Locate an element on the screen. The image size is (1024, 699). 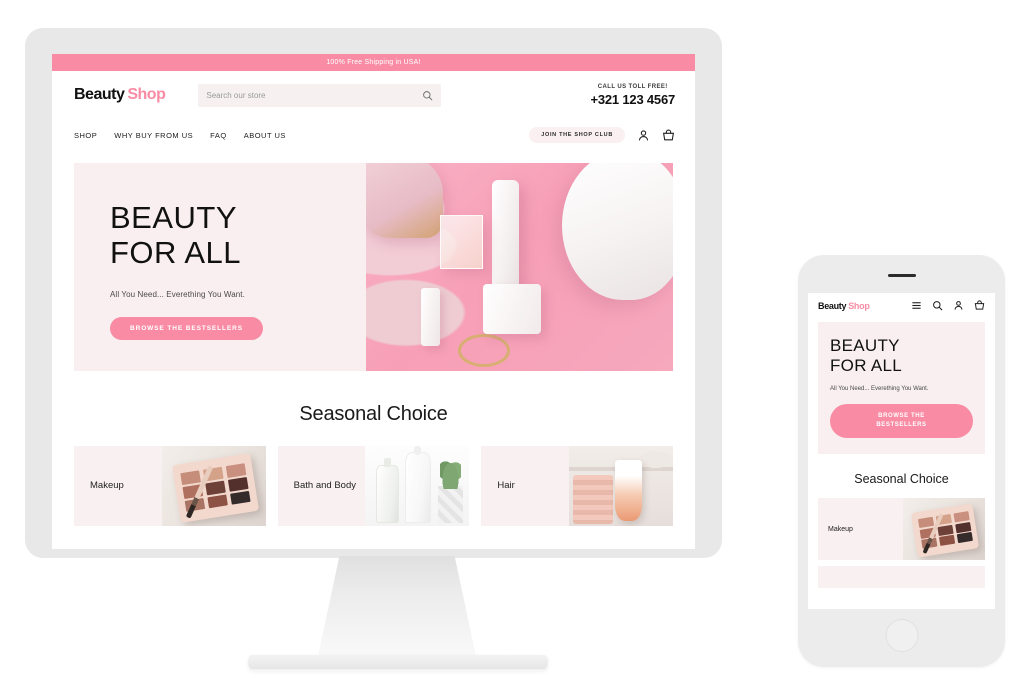
hair-photo is located at coordinates (621, 486).